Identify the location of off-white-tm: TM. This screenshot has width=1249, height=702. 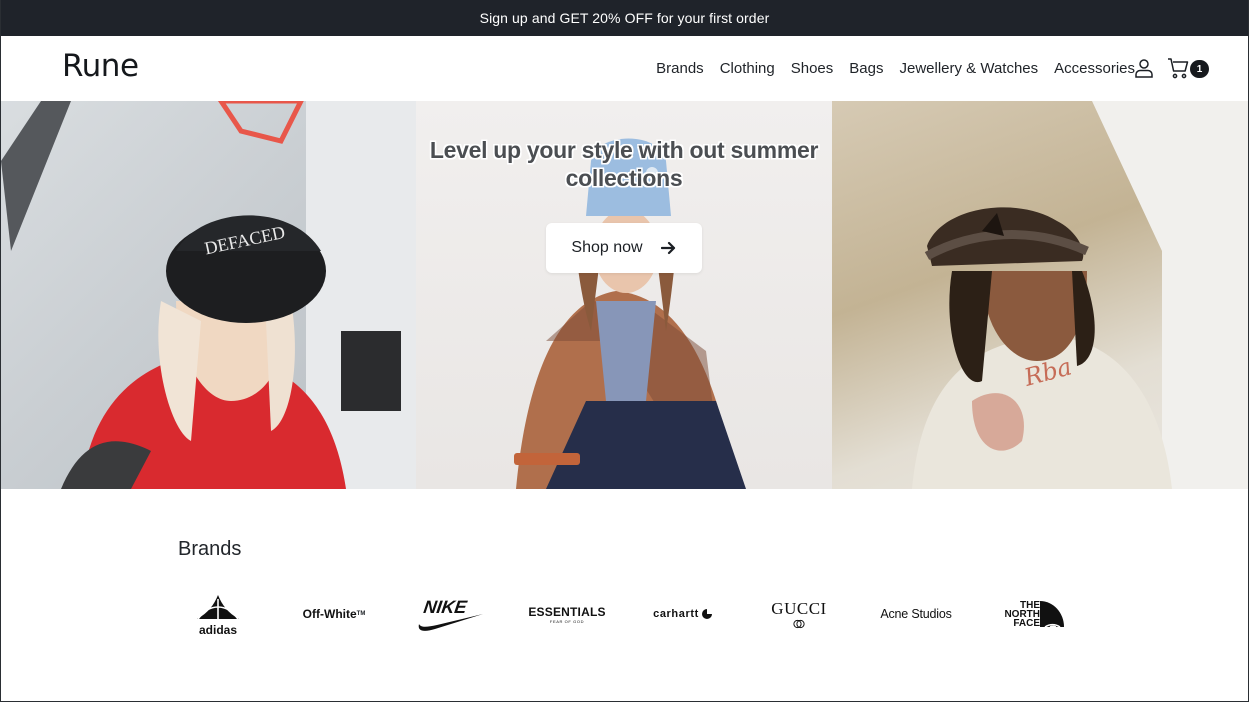
(361, 614).